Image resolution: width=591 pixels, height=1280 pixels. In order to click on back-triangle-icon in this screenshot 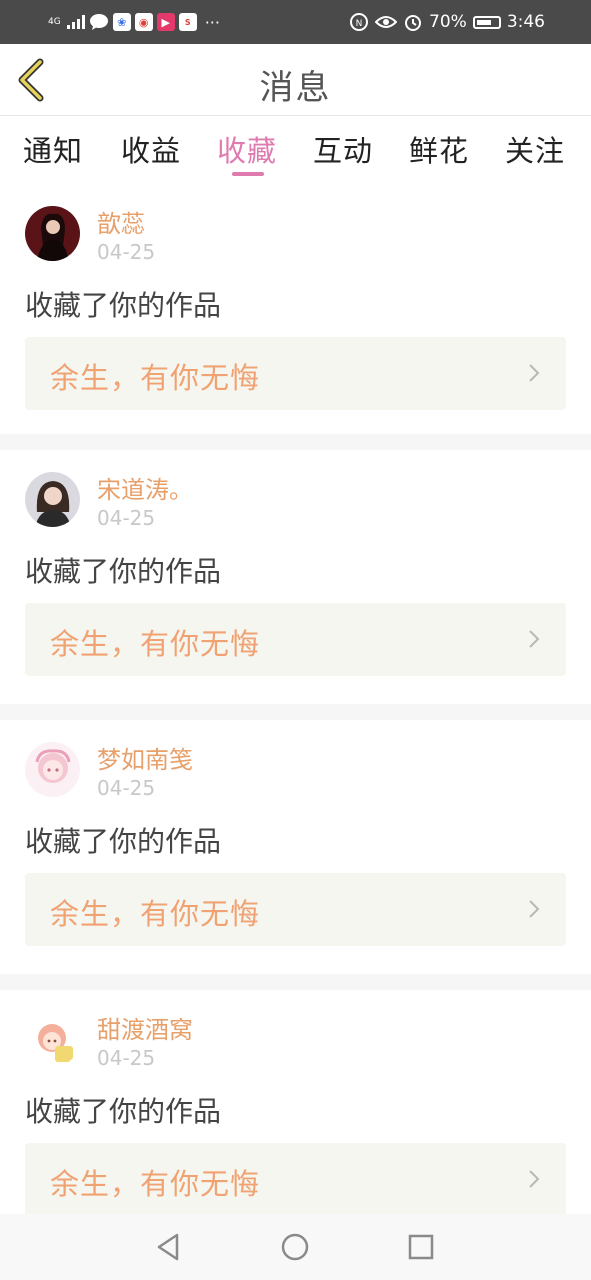, I will do `click(169, 1247)`.